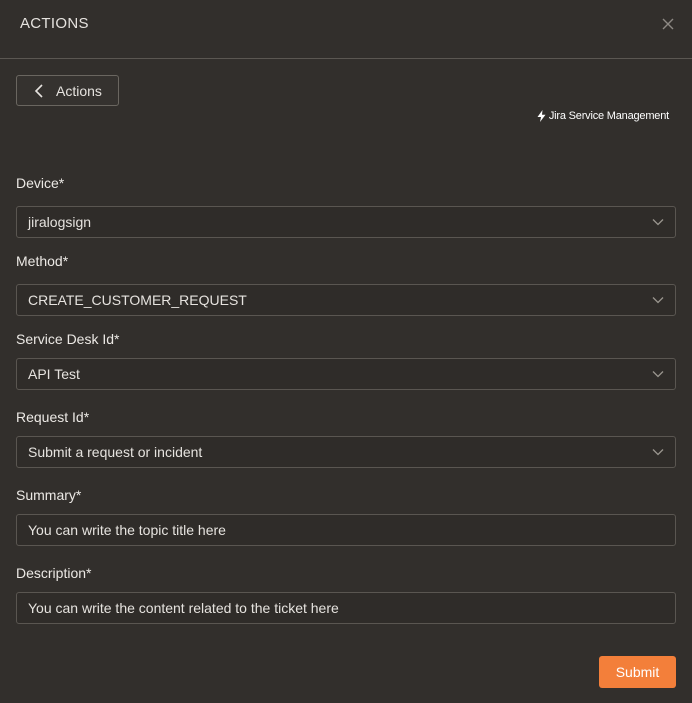 The width and height of the screenshot is (692, 703). What do you see at coordinates (127, 530) in the screenshot?
I see `summary-value: You can write the topic title here` at bounding box center [127, 530].